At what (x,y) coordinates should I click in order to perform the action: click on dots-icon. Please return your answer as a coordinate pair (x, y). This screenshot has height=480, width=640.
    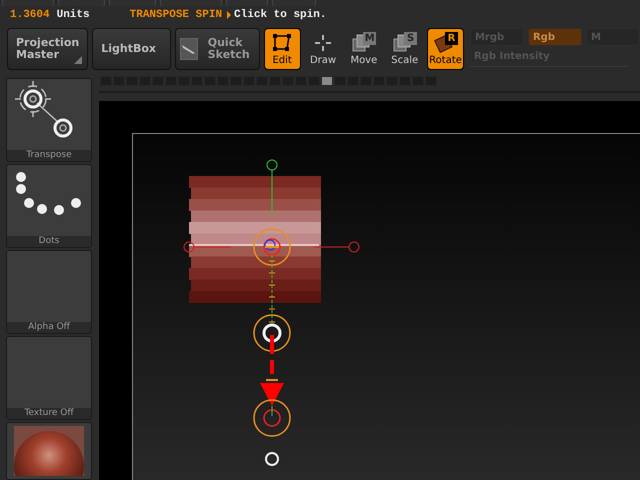
    Looking at the image, I should click on (48, 194).